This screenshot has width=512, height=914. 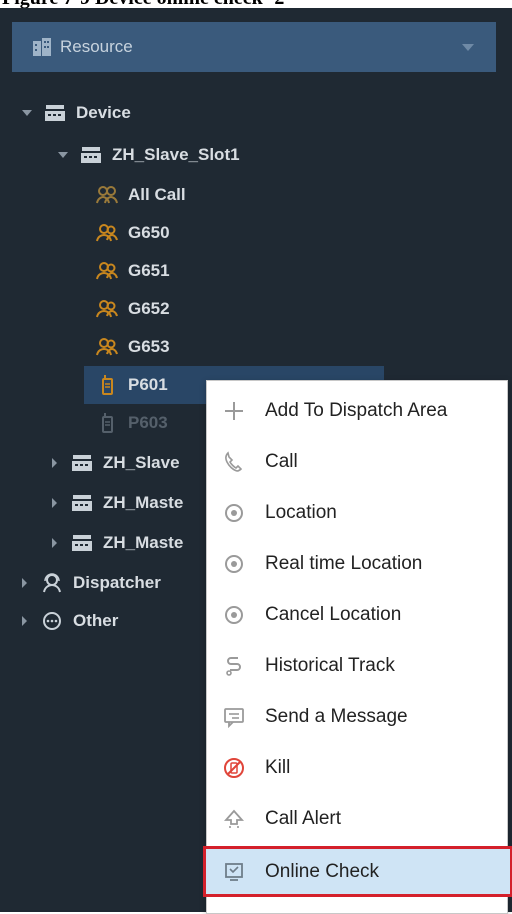 I want to click on menu-item-label: Call, so click(x=281, y=461).